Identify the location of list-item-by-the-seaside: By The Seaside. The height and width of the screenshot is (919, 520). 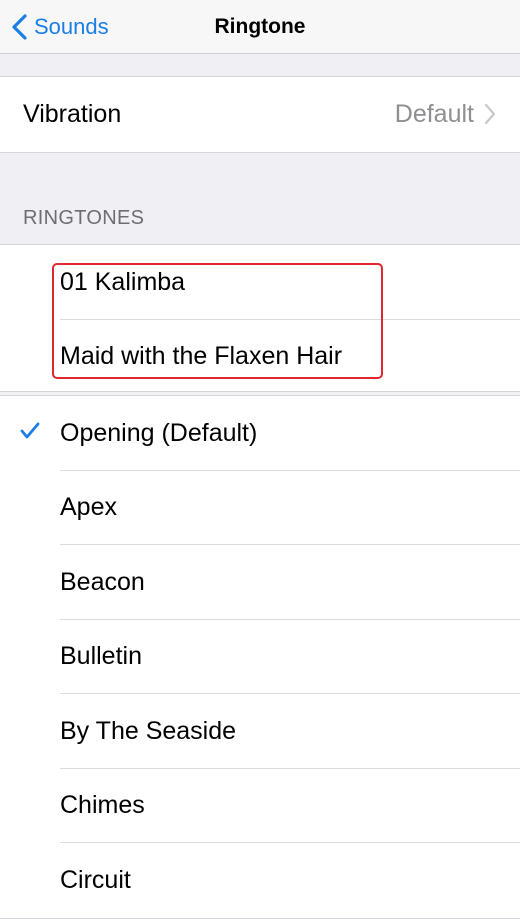
(260, 731).